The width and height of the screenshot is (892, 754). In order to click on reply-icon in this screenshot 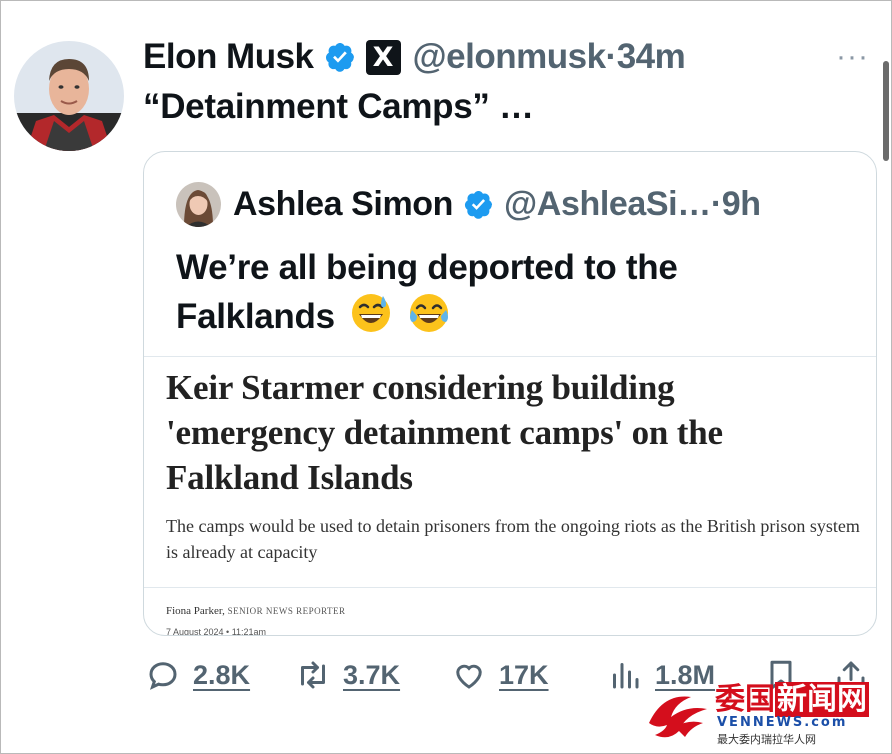, I will do `click(163, 676)`.